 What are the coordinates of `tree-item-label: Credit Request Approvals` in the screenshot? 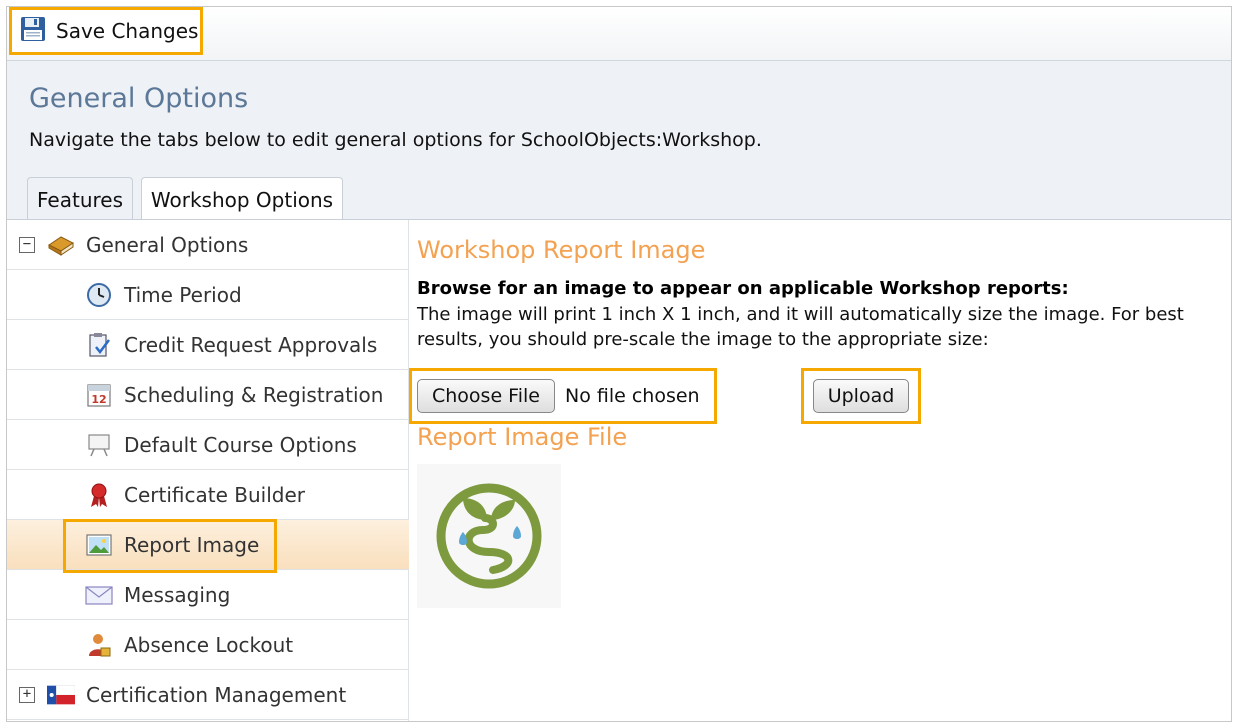 It's located at (251, 344).